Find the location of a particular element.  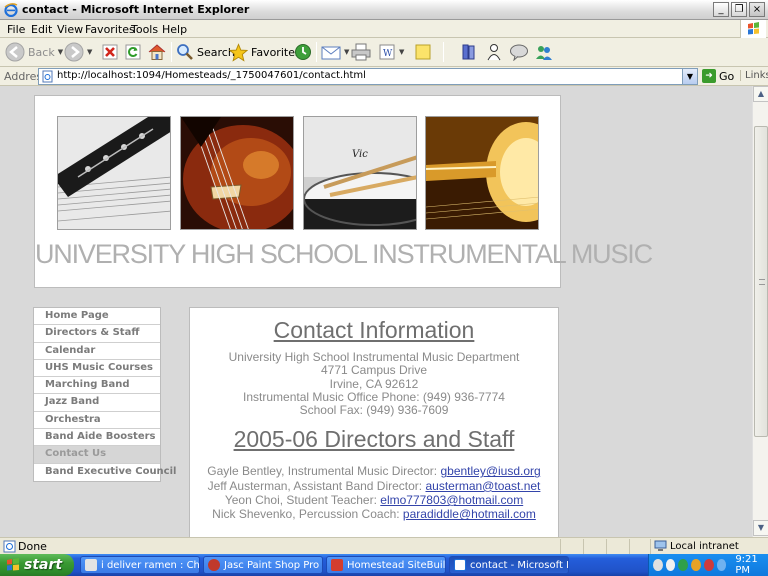

research-books-icon is located at coordinates (468, 52).